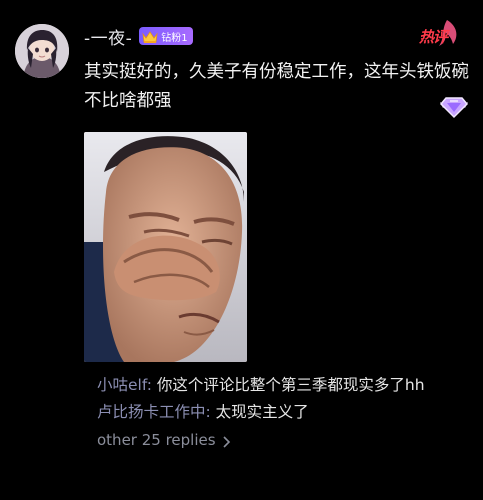  I want to click on reply-text: 太现实主义了, so click(262, 412).